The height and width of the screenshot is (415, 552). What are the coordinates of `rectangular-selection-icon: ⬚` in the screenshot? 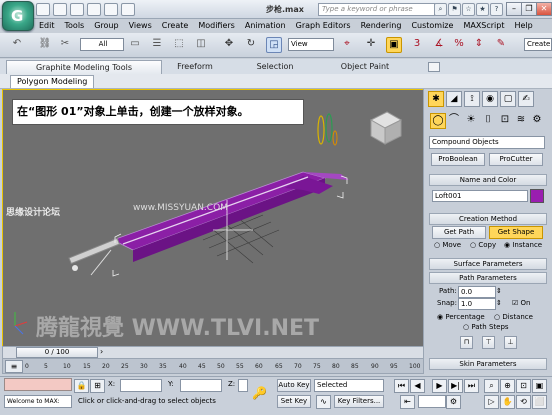 It's located at (179, 44).